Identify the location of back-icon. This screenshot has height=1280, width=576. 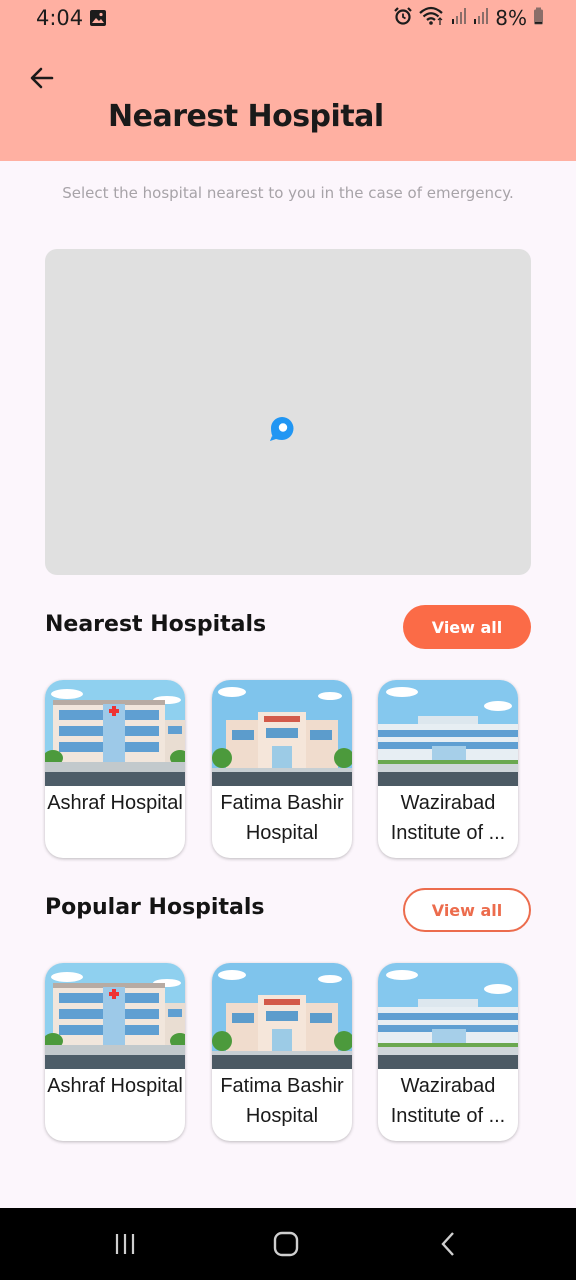
(447, 1244).